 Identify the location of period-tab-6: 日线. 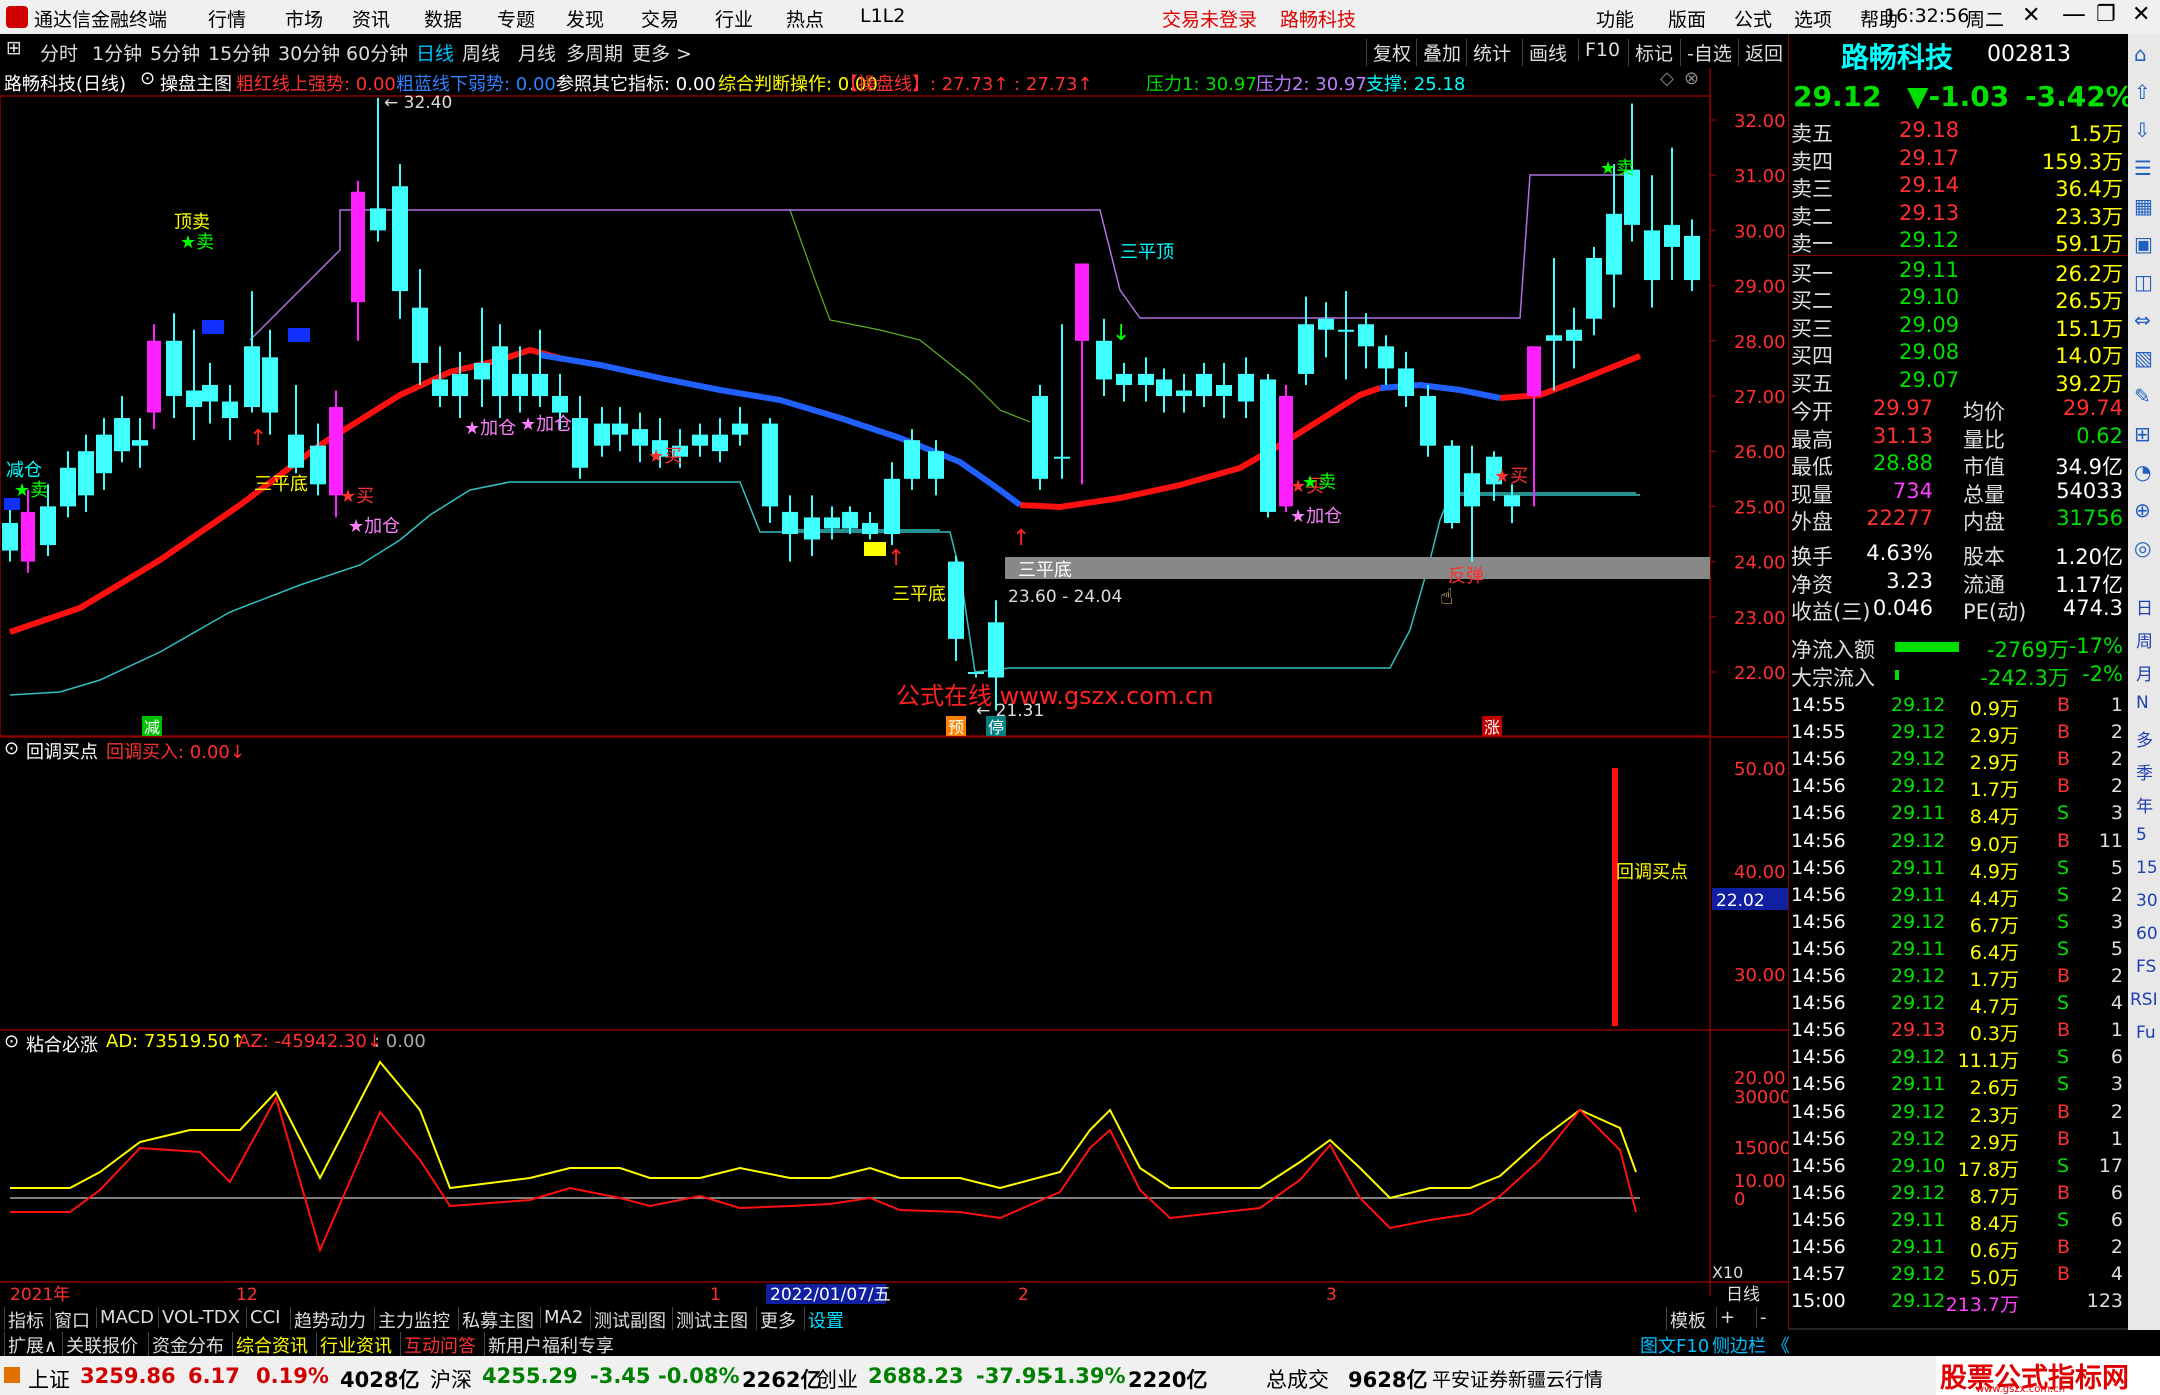
(435, 52).